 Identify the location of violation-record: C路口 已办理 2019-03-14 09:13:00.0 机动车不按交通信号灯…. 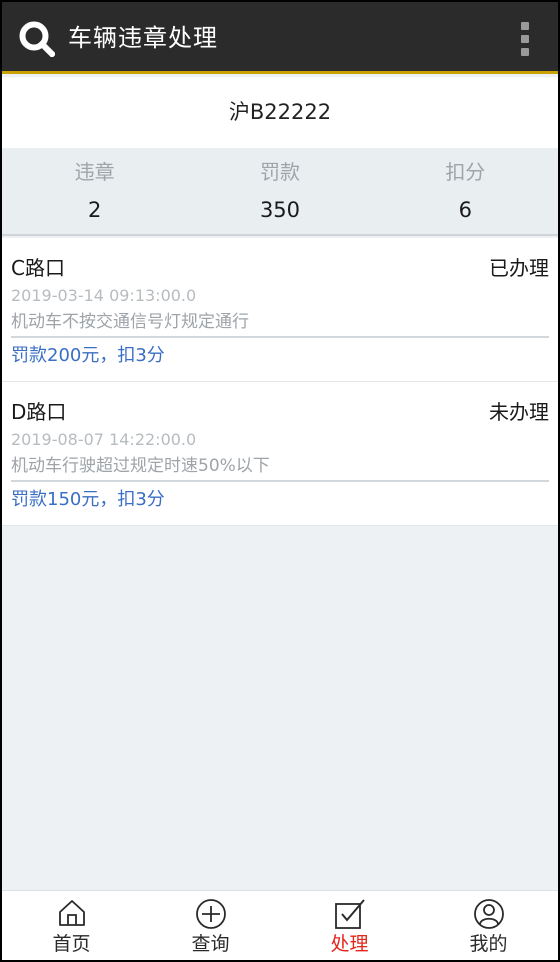
(280, 310).